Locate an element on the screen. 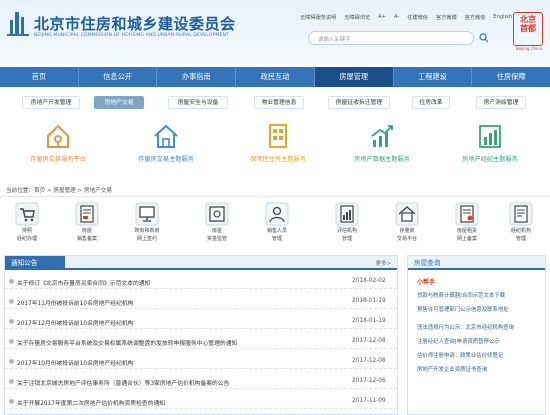 Image resolution: width=550 pixels, height=415 pixels. platform-stock-topic: 存量房交易主题服务 is located at coordinates (166, 148).